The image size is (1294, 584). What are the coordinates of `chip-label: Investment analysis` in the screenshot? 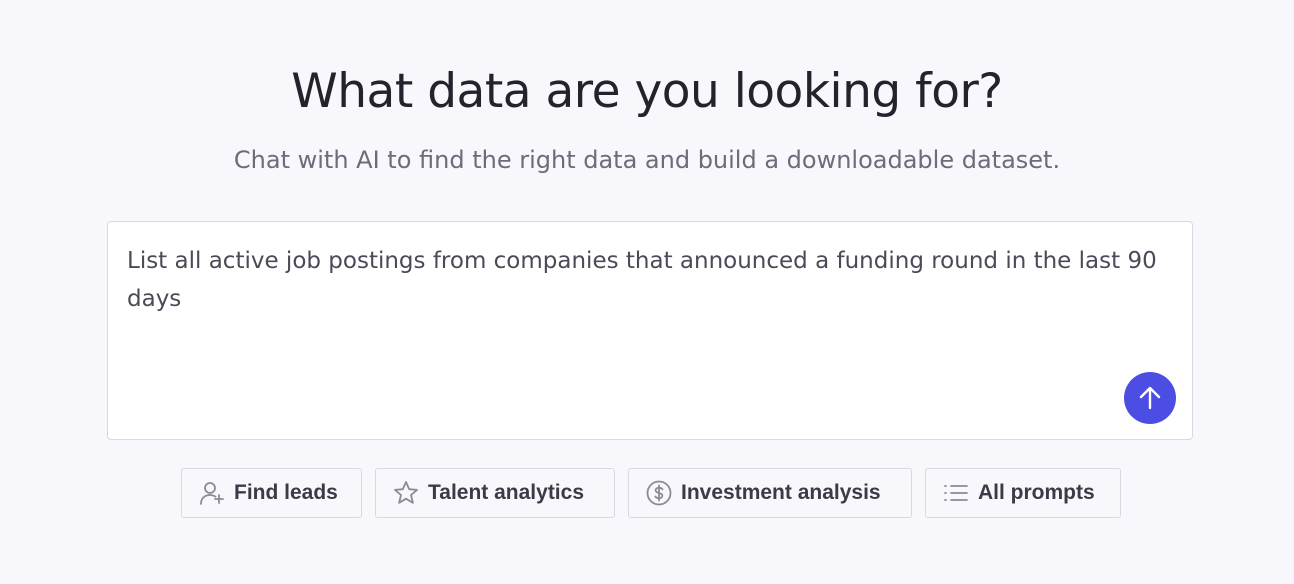 It's located at (781, 492).